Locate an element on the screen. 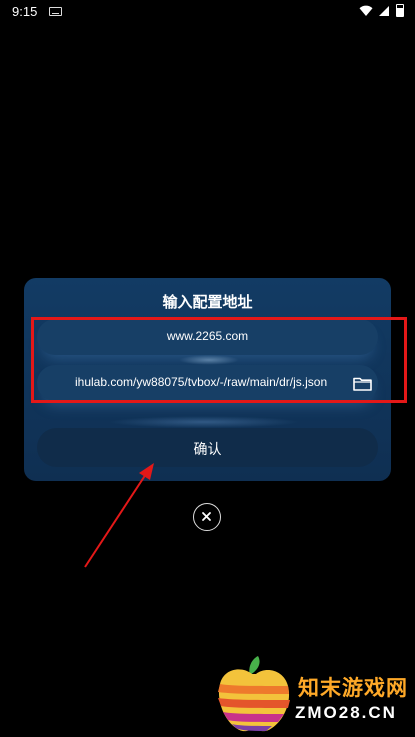 This screenshot has width=415, height=737. watermark: 知末游戏网 ZMO28.CN is located at coordinates (312, 692).